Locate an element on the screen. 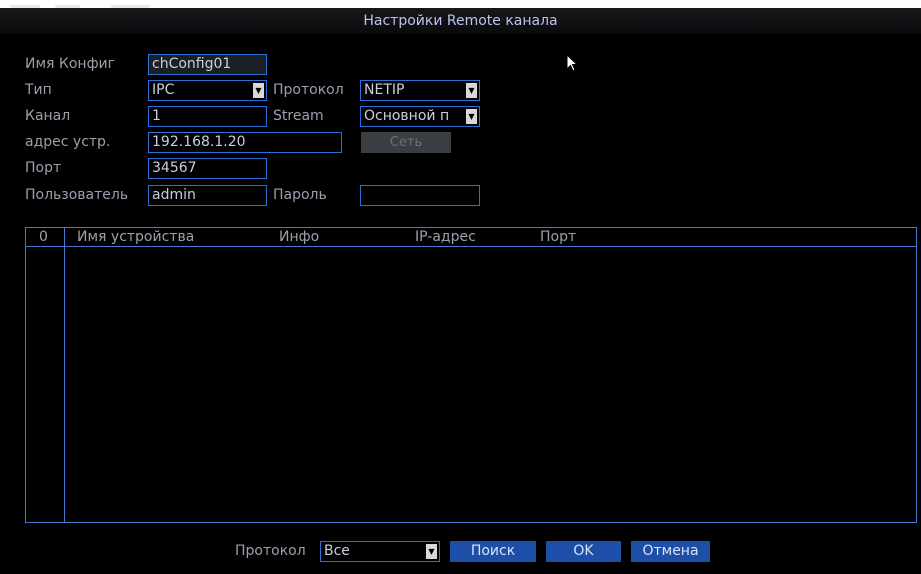 This screenshot has height=574, width=921. protocol-label: Протокол is located at coordinates (308, 90).